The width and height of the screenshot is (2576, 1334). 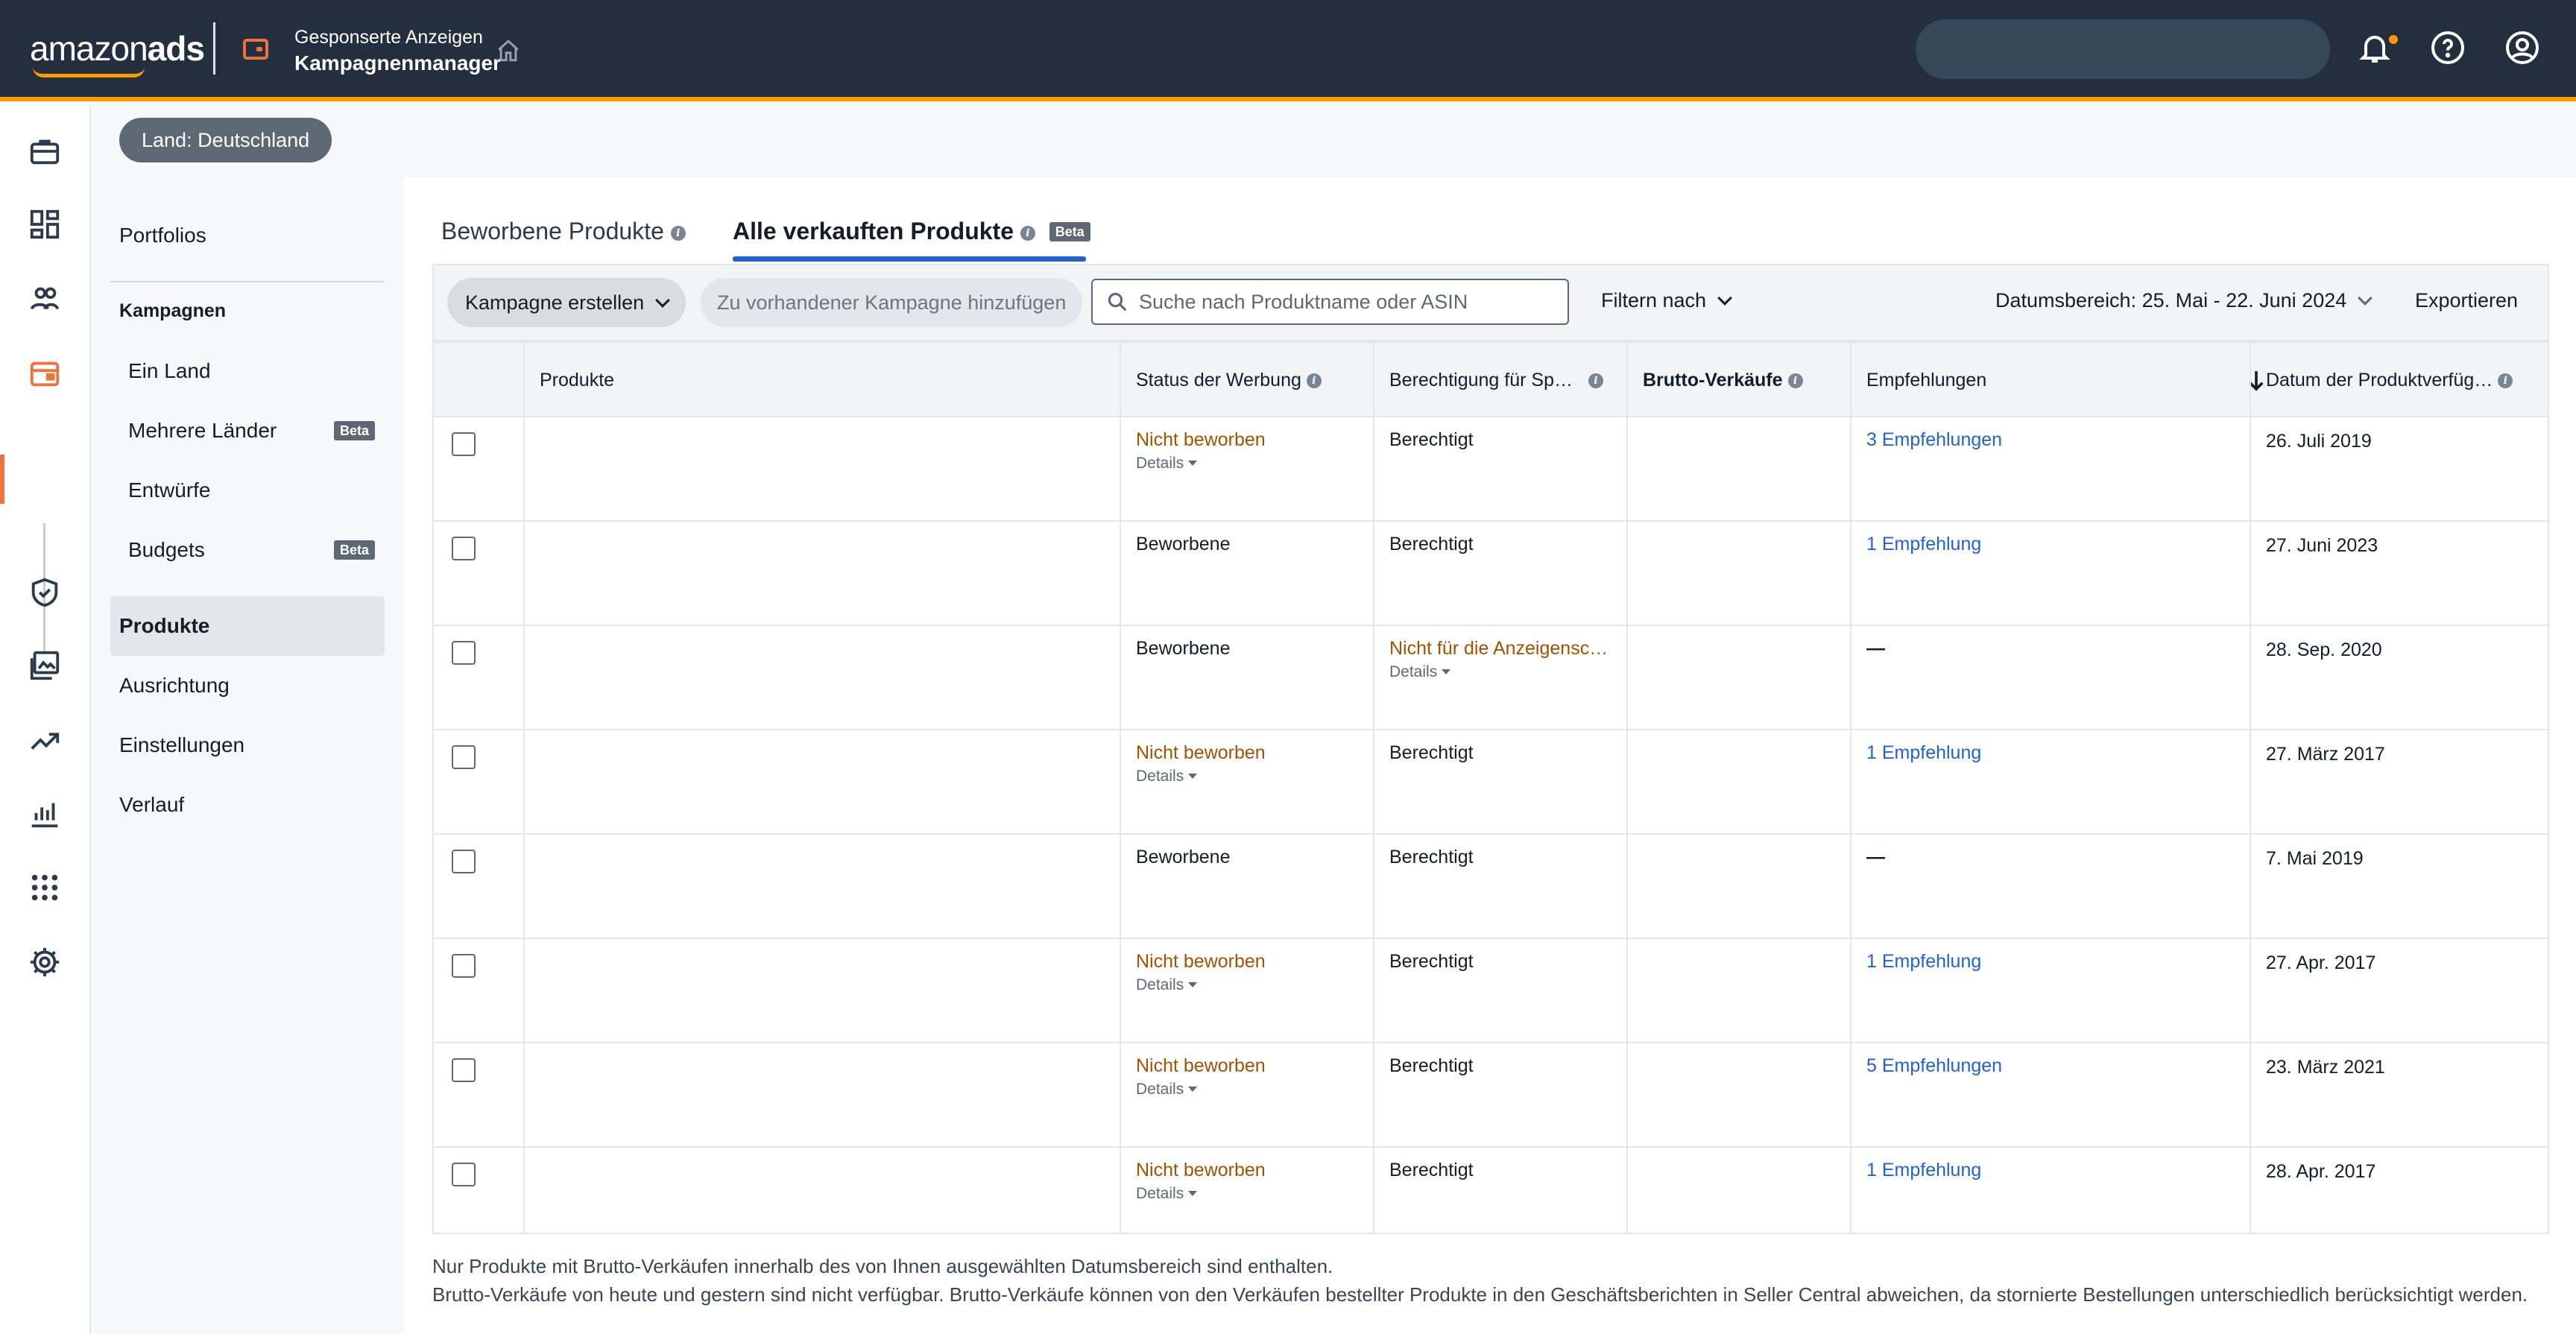 What do you see at coordinates (2389, 380) in the screenshot?
I see `column-header-availability-date: Datum der Produktverfüg… i` at bounding box center [2389, 380].